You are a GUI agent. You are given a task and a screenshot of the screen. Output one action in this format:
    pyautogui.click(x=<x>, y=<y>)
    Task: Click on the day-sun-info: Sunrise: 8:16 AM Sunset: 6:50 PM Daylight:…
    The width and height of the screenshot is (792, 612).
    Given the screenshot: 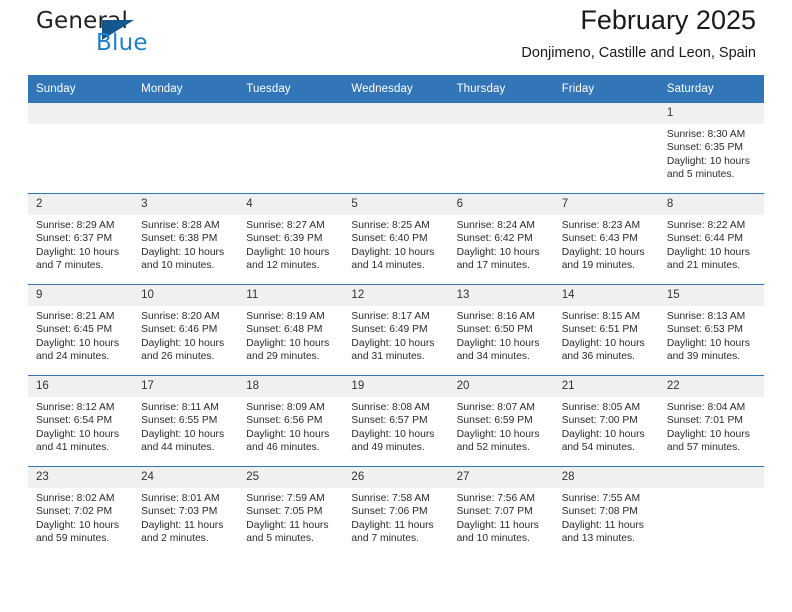 What is the action you would take?
    pyautogui.click(x=501, y=335)
    